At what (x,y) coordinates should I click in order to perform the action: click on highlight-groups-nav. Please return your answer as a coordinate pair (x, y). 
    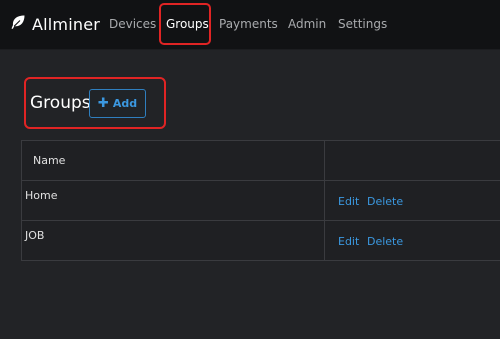
    Looking at the image, I should click on (185, 24).